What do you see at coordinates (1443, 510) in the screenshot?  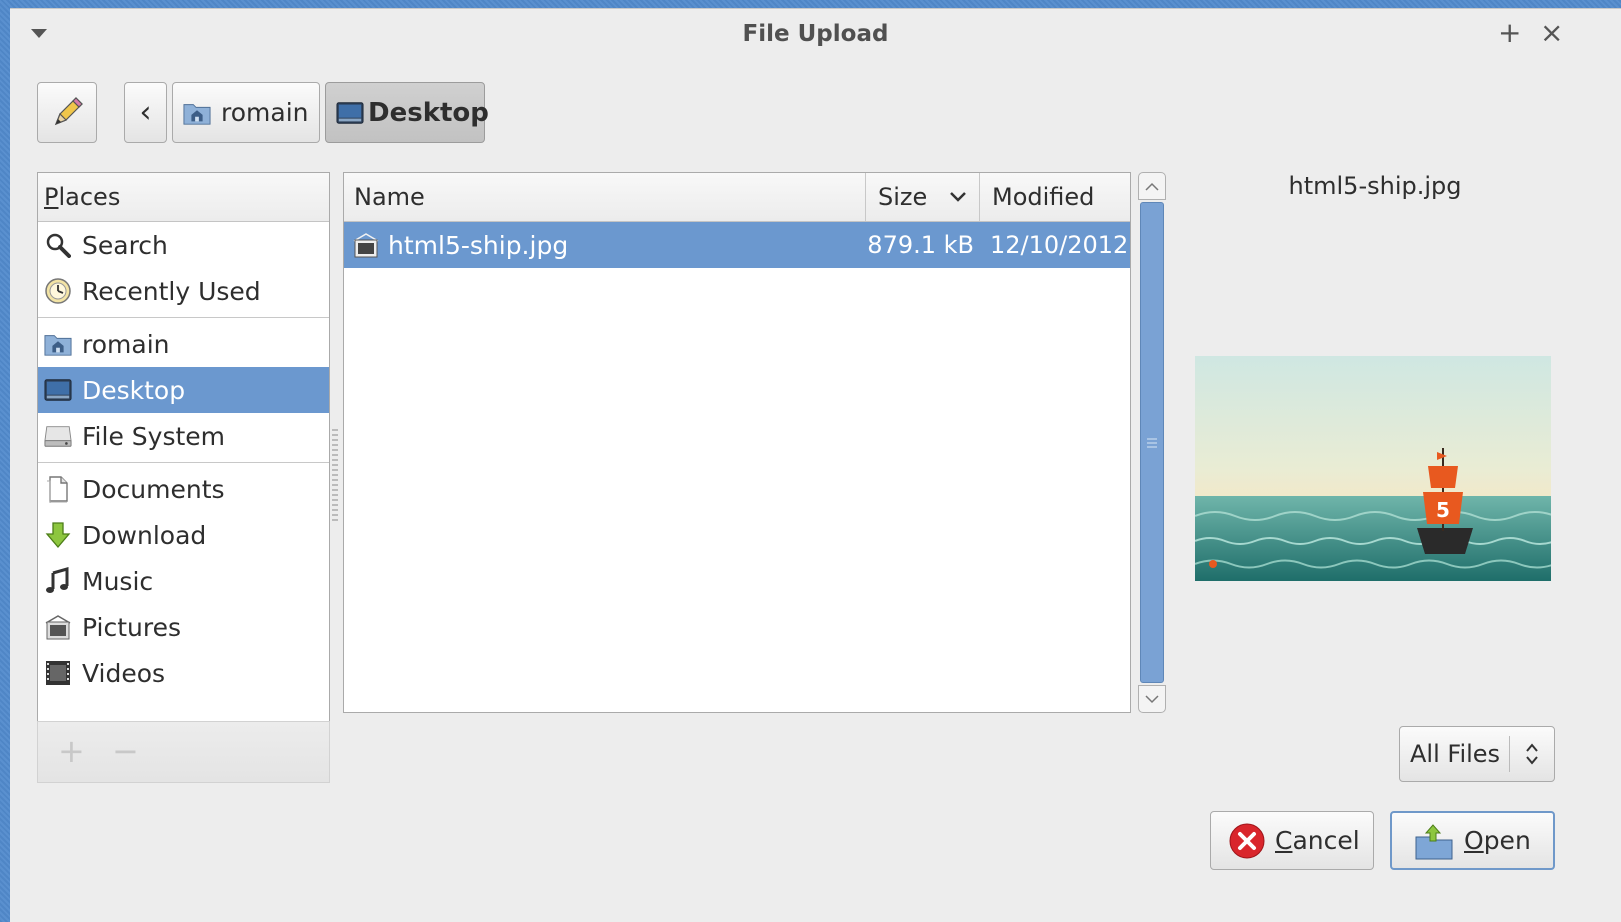 I see `html5-badge: 5` at bounding box center [1443, 510].